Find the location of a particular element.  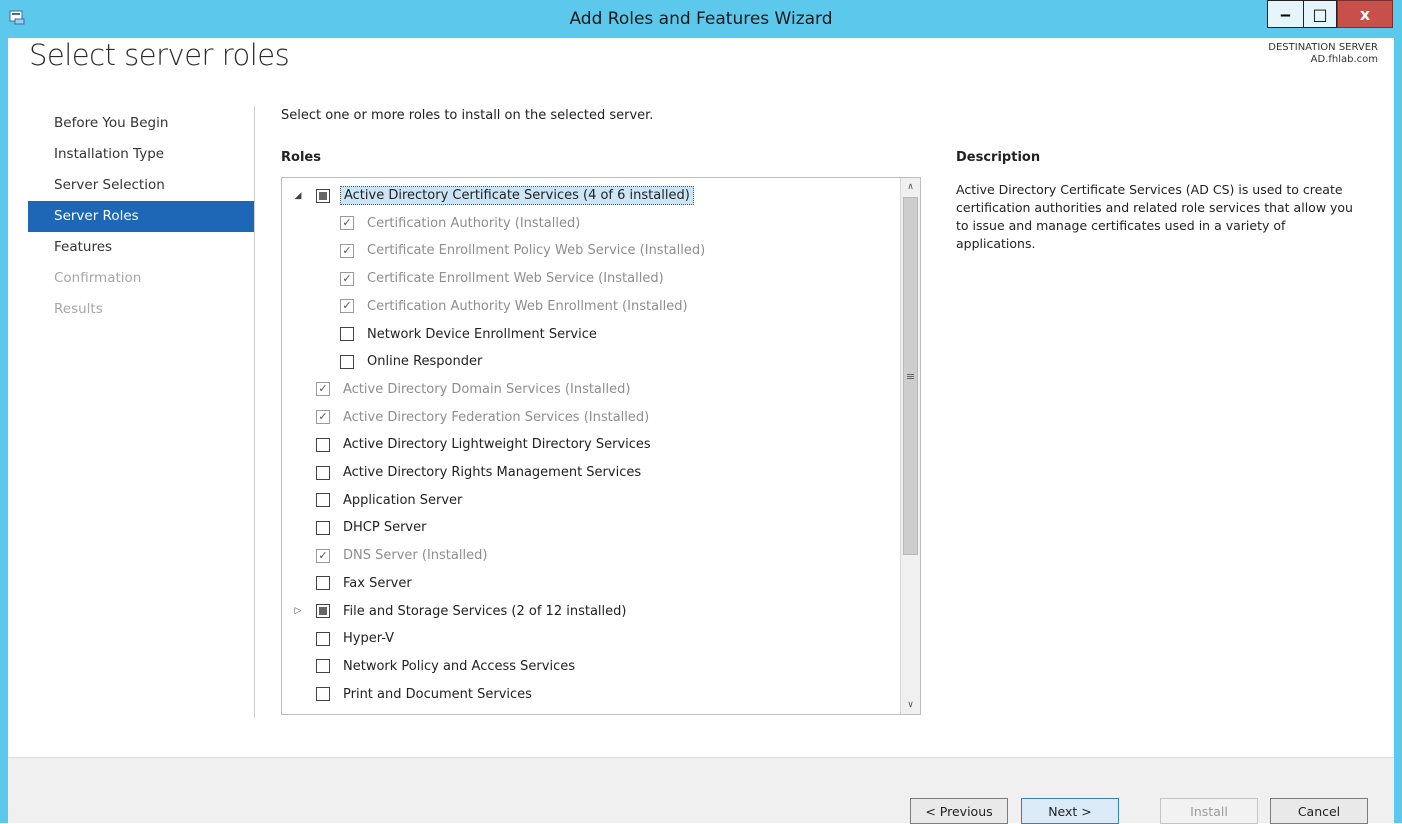

role-label: Application Server is located at coordinates (403, 500).